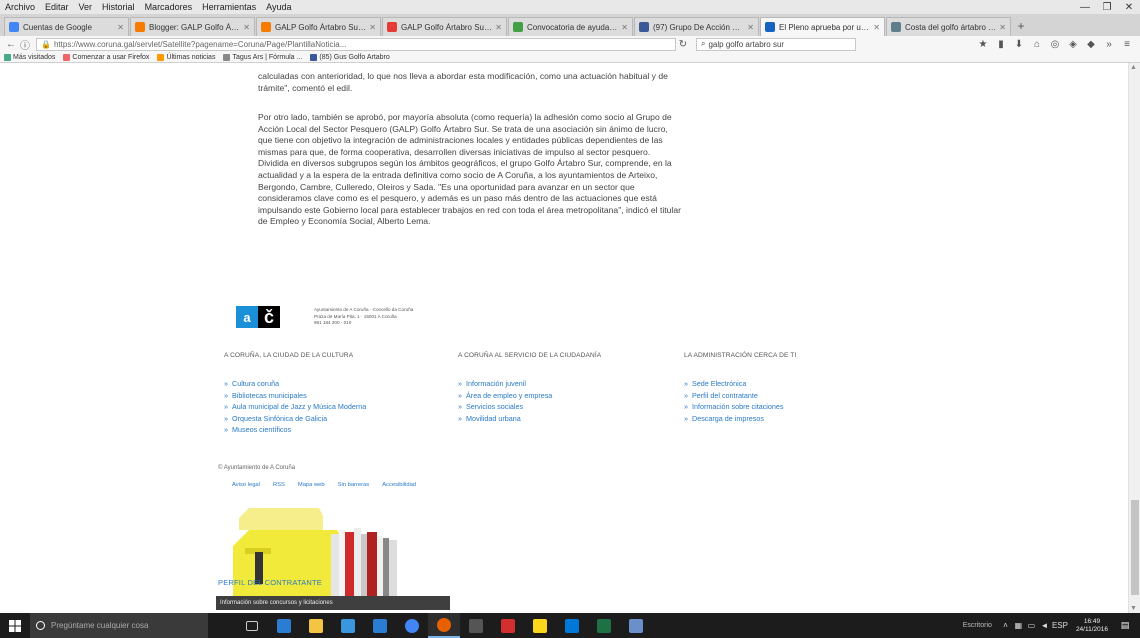 This screenshot has width=1140, height=638. Describe the element at coordinates (1031, 625) in the screenshot. I see `battery-icon: ▭` at that location.